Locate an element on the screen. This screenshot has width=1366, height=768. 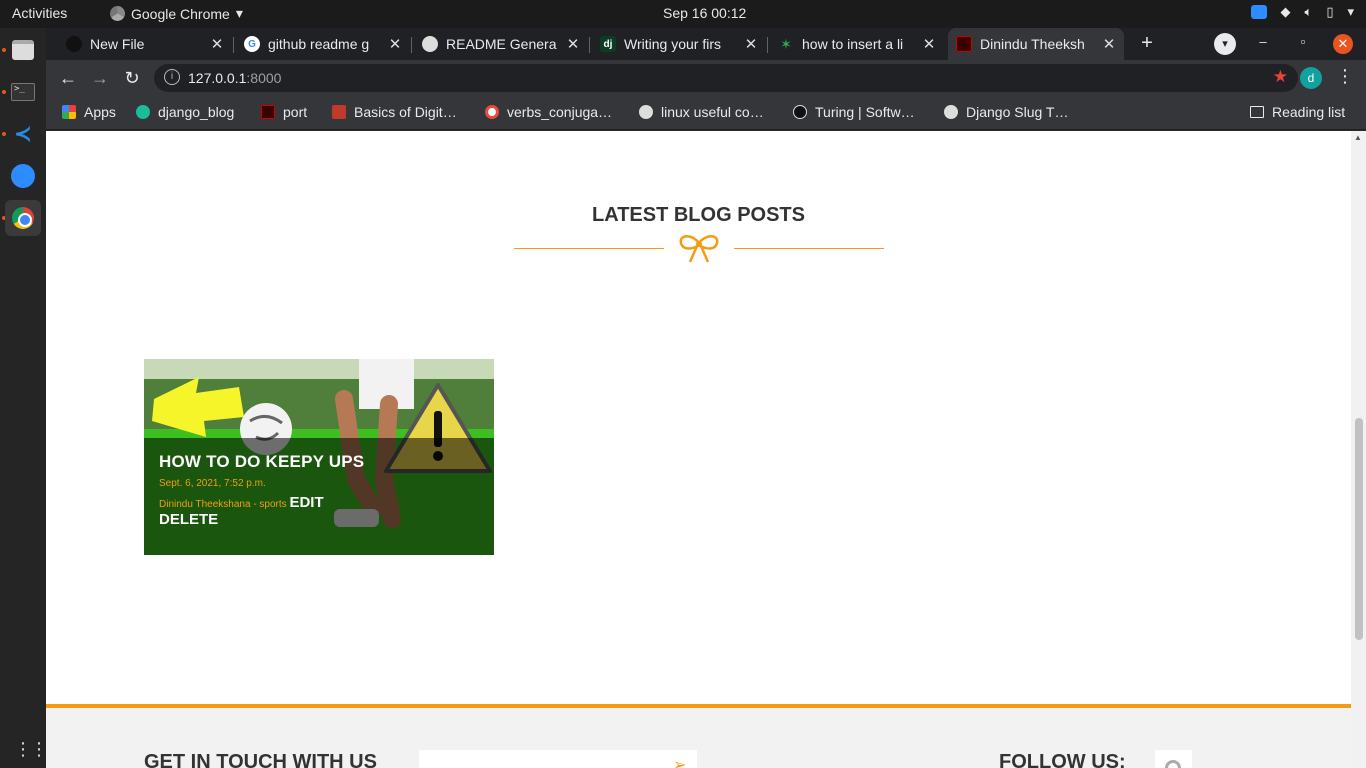
star-icon: ✶ is located at coordinates (786, 43).